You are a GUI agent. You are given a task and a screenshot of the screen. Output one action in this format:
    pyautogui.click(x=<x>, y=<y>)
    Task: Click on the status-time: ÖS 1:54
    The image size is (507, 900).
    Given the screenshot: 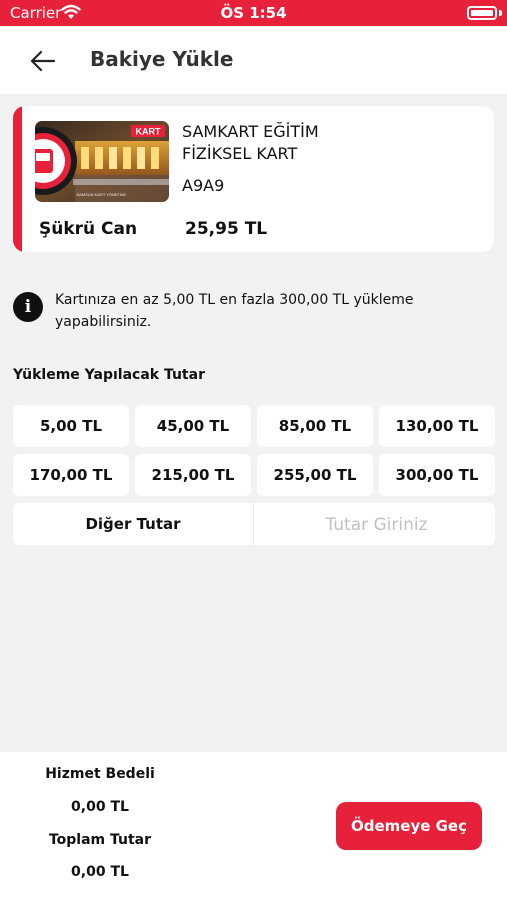 What is the action you would take?
    pyautogui.click(x=253, y=13)
    